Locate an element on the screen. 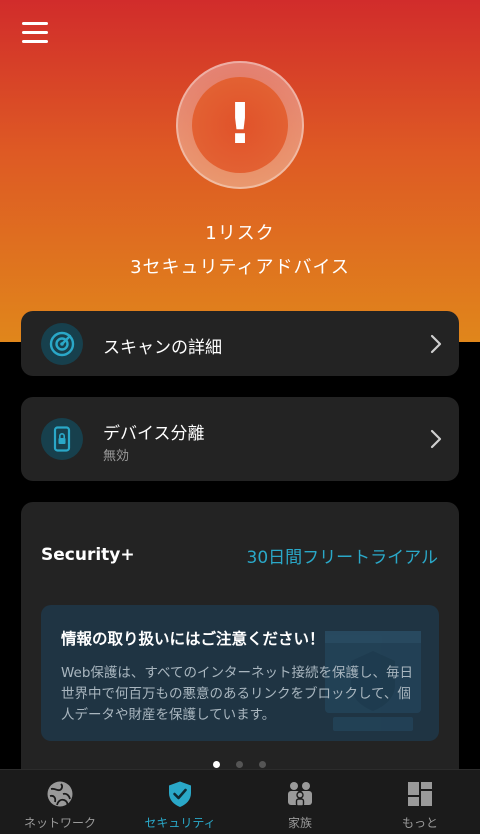 This screenshot has width=480, height=834. tab-security: セキュリティ is located at coordinates (180, 802).